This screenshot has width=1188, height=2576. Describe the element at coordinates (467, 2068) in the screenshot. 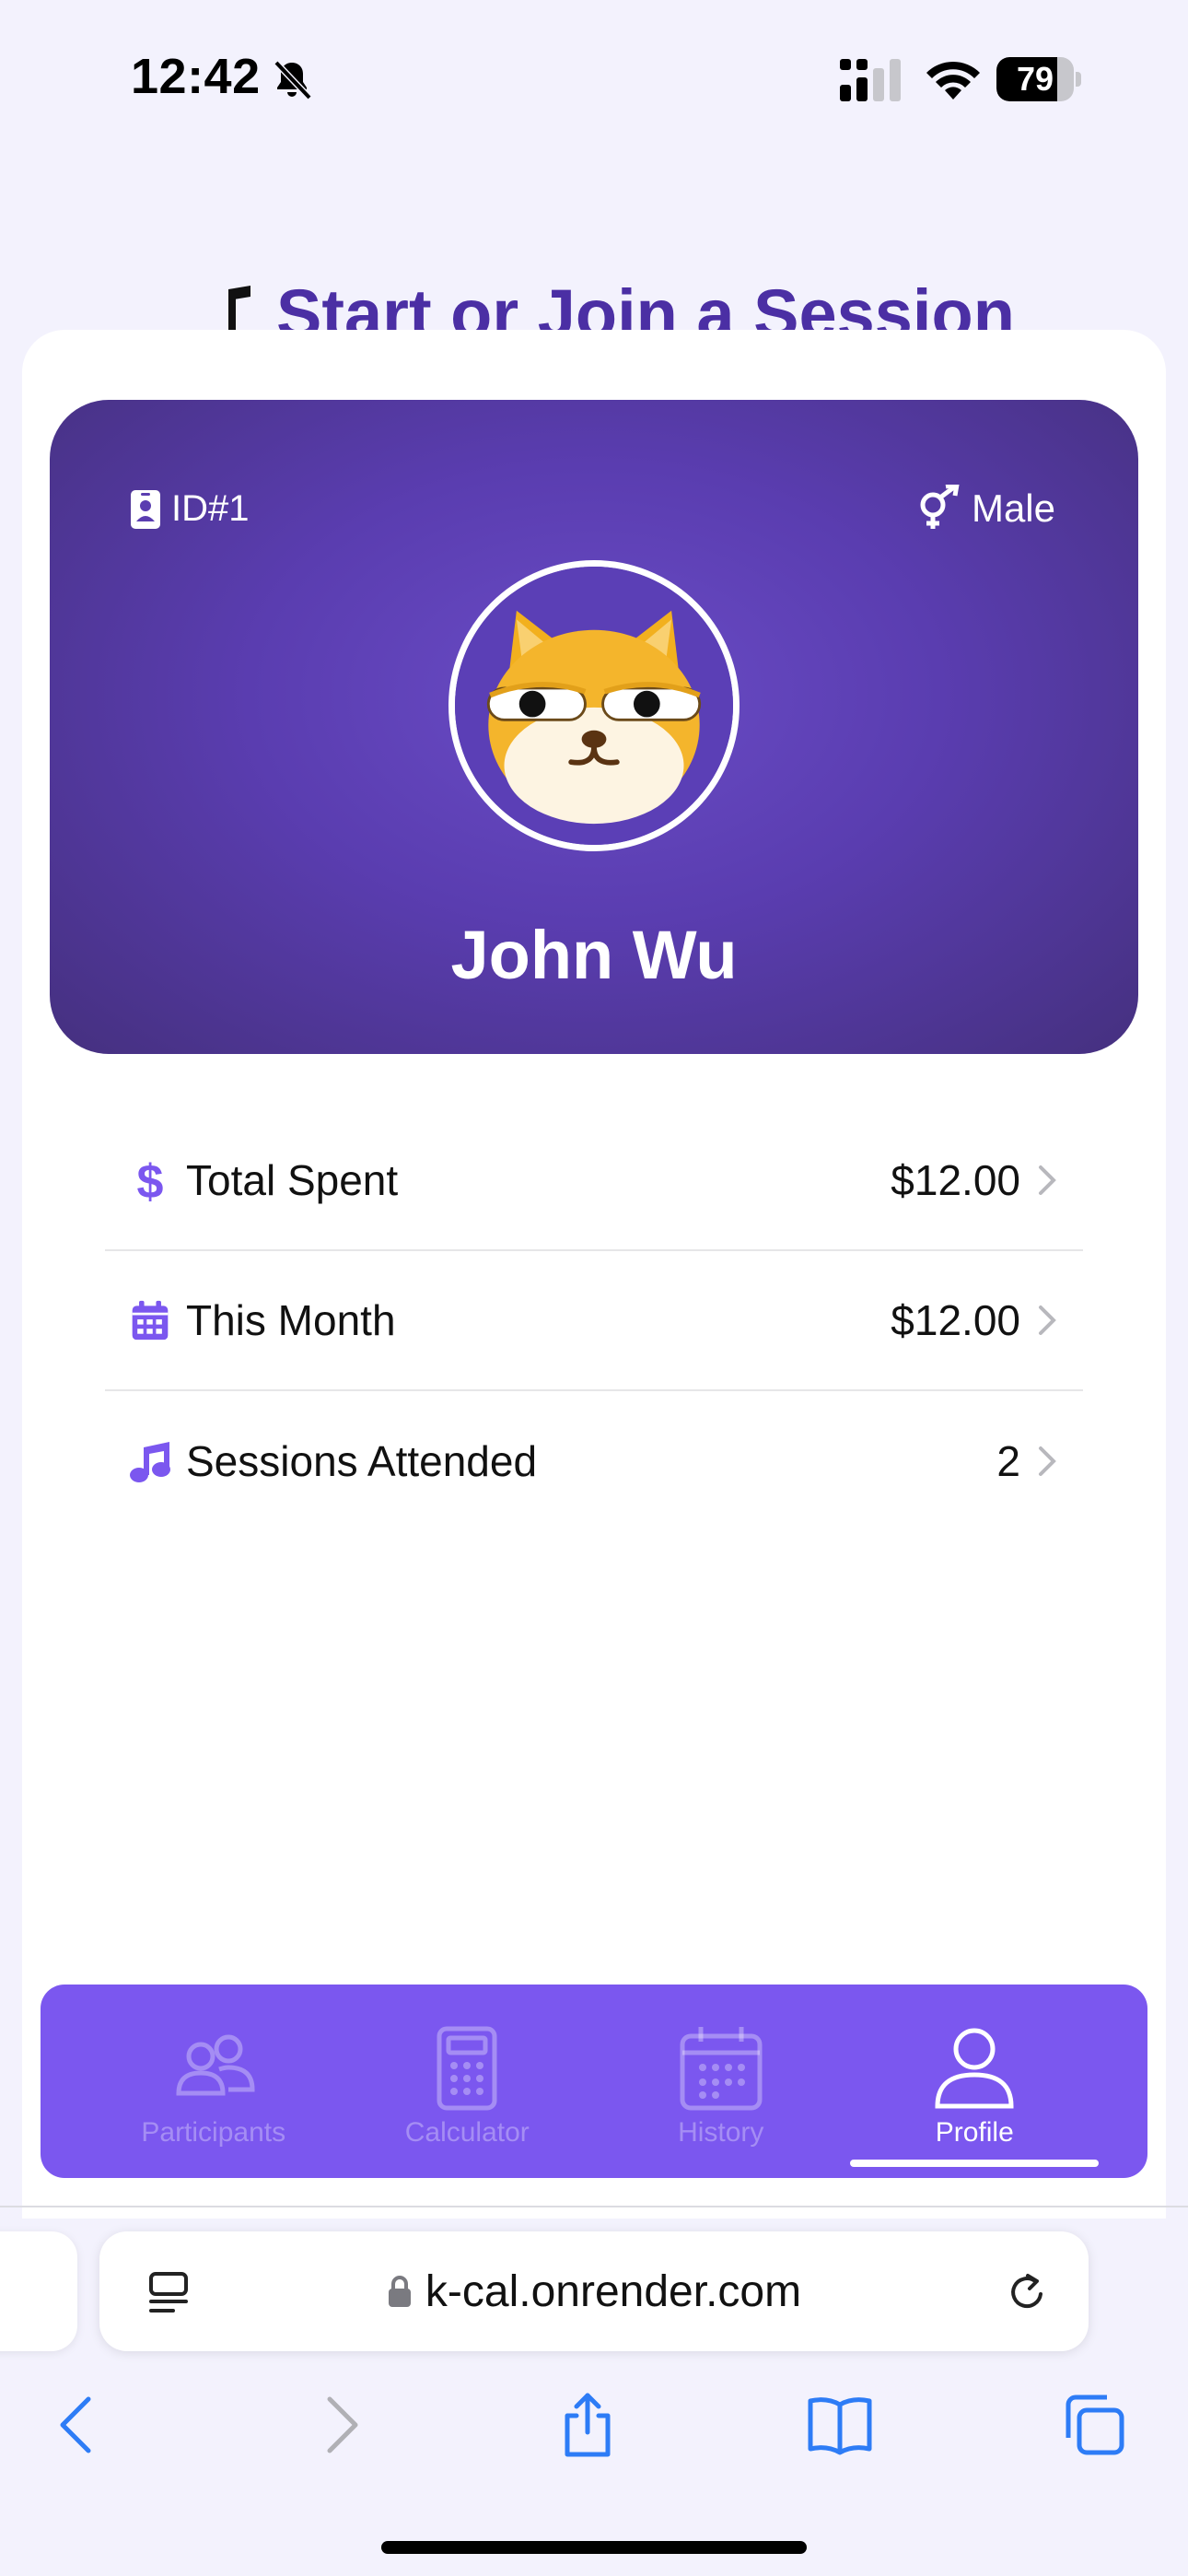

I see `calculator-icon` at that location.